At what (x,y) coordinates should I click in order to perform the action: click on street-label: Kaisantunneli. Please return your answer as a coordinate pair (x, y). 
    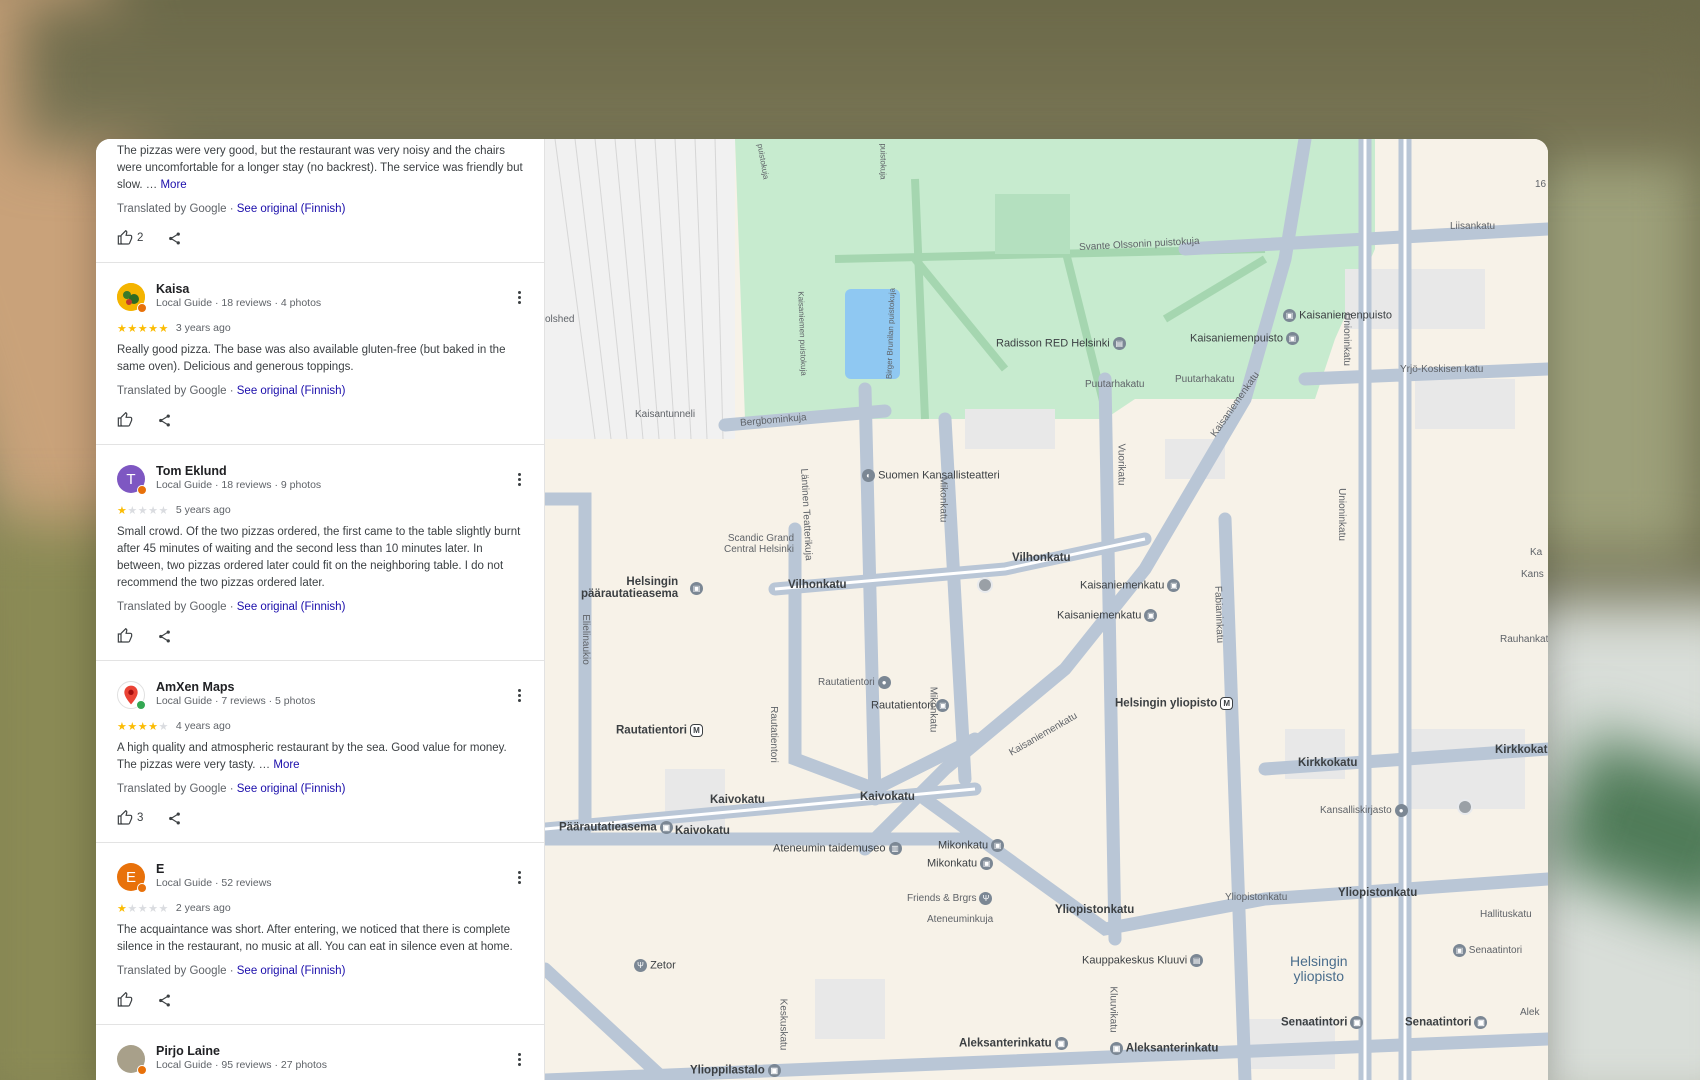
    Looking at the image, I should click on (665, 414).